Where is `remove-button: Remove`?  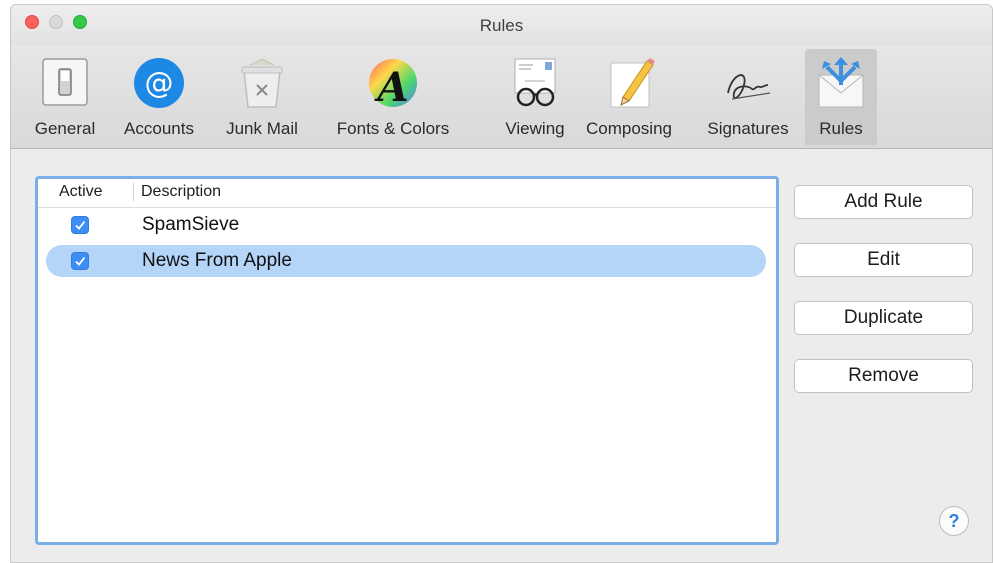
remove-button: Remove is located at coordinates (883, 376).